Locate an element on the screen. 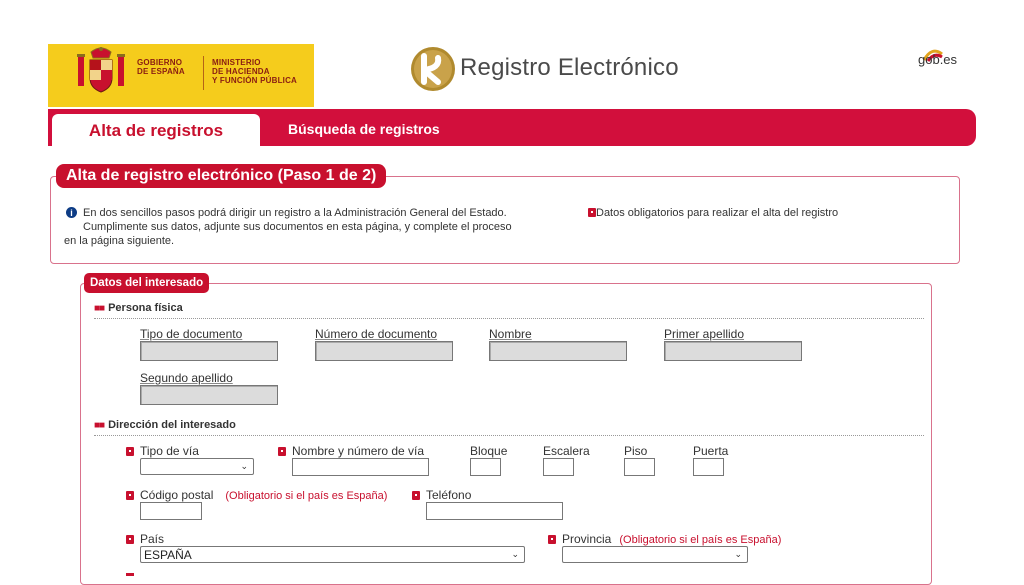 The height and width of the screenshot is (585, 1024). datos-interesado-title: Datos del interesado is located at coordinates (147, 283).